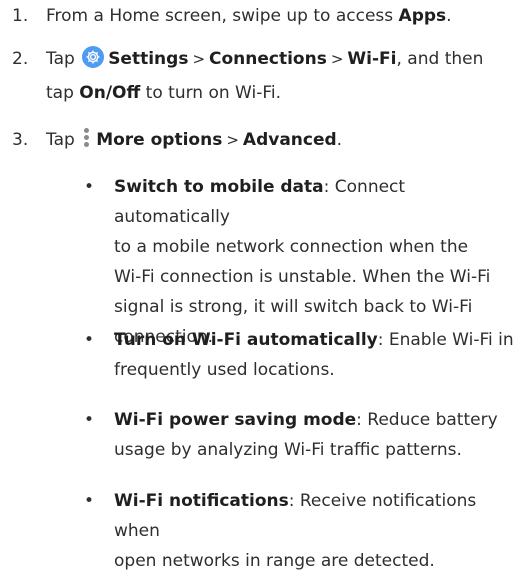 The image size is (527, 576). What do you see at coordinates (93, 57) in the screenshot?
I see `settings-icon` at bounding box center [93, 57].